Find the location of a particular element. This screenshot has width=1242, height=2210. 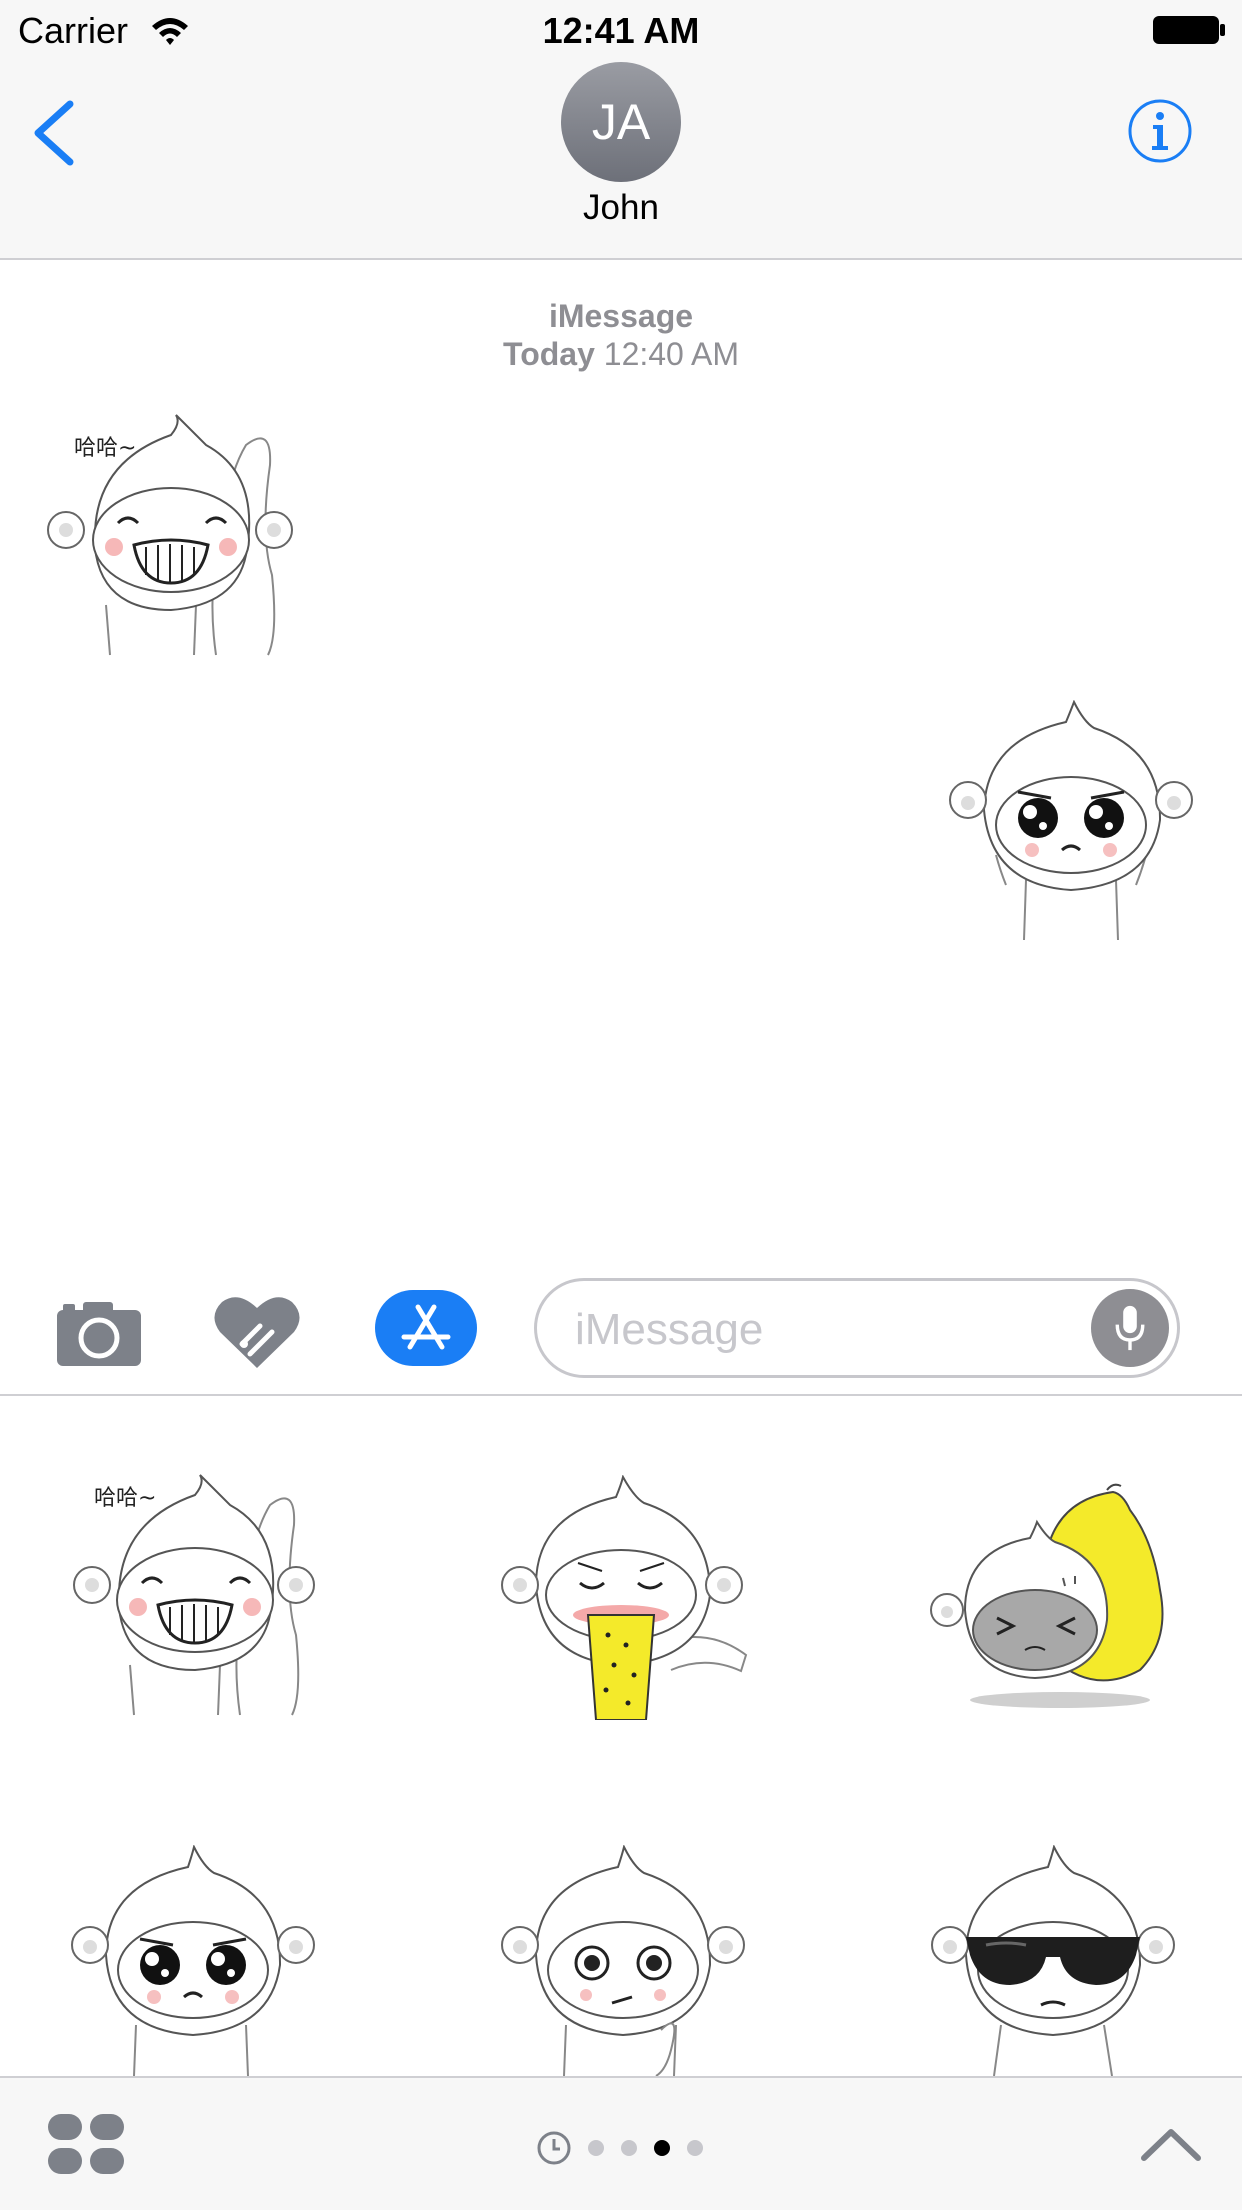

message-input-bar: iMessage is located at coordinates (621, 1328).